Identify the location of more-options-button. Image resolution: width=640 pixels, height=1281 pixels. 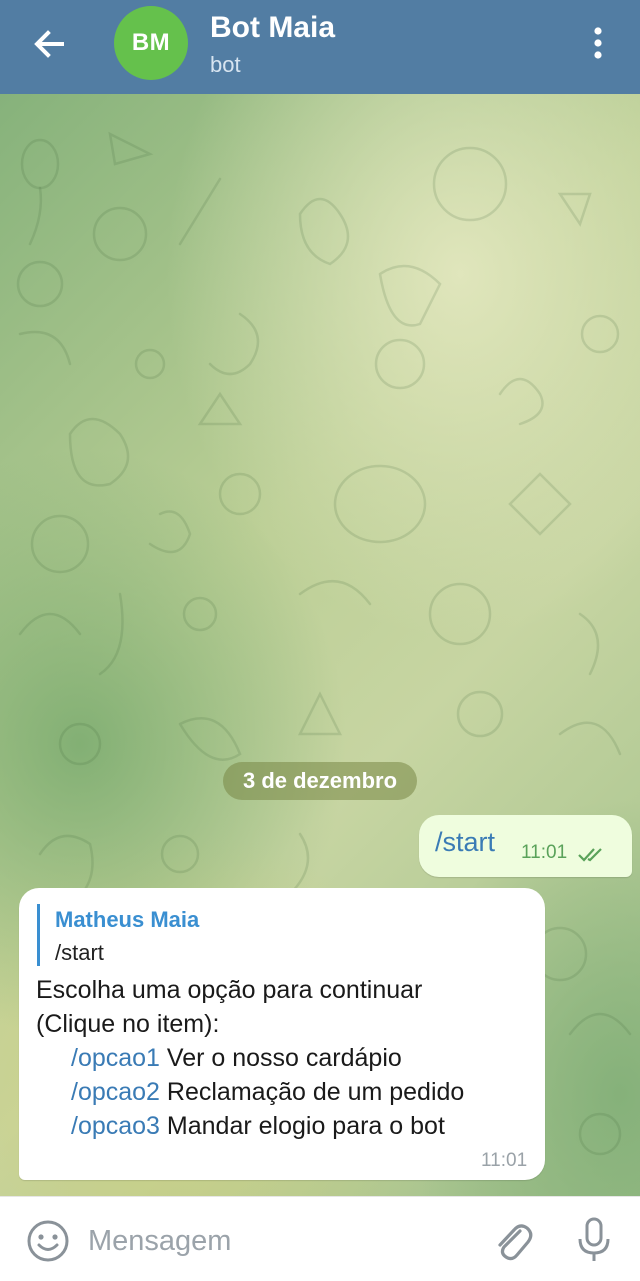
(598, 44).